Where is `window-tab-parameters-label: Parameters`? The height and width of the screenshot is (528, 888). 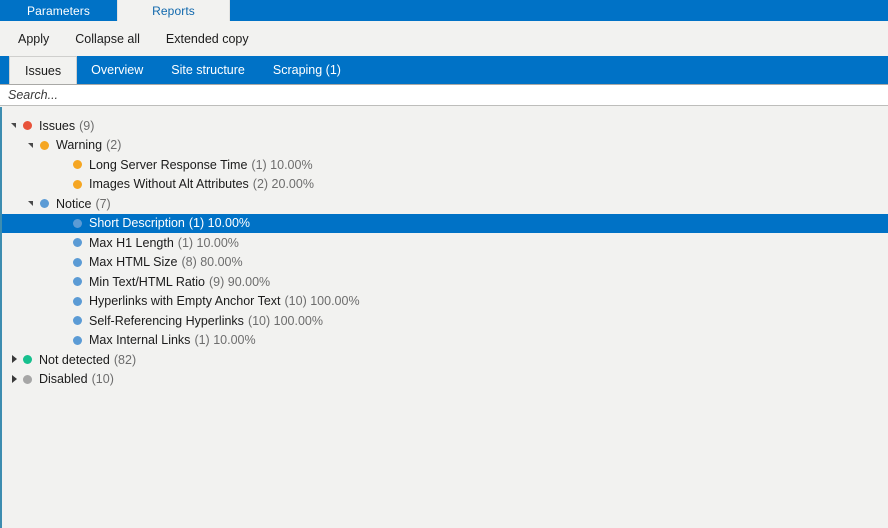
window-tab-parameters-label: Parameters is located at coordinates (58, 10).